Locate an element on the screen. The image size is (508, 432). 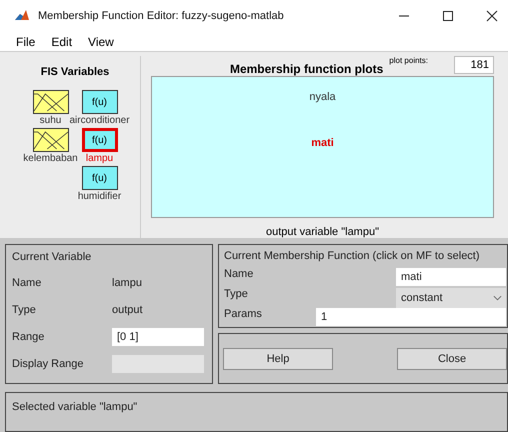
variable-label: suhu is located at coordinates (51, 121).